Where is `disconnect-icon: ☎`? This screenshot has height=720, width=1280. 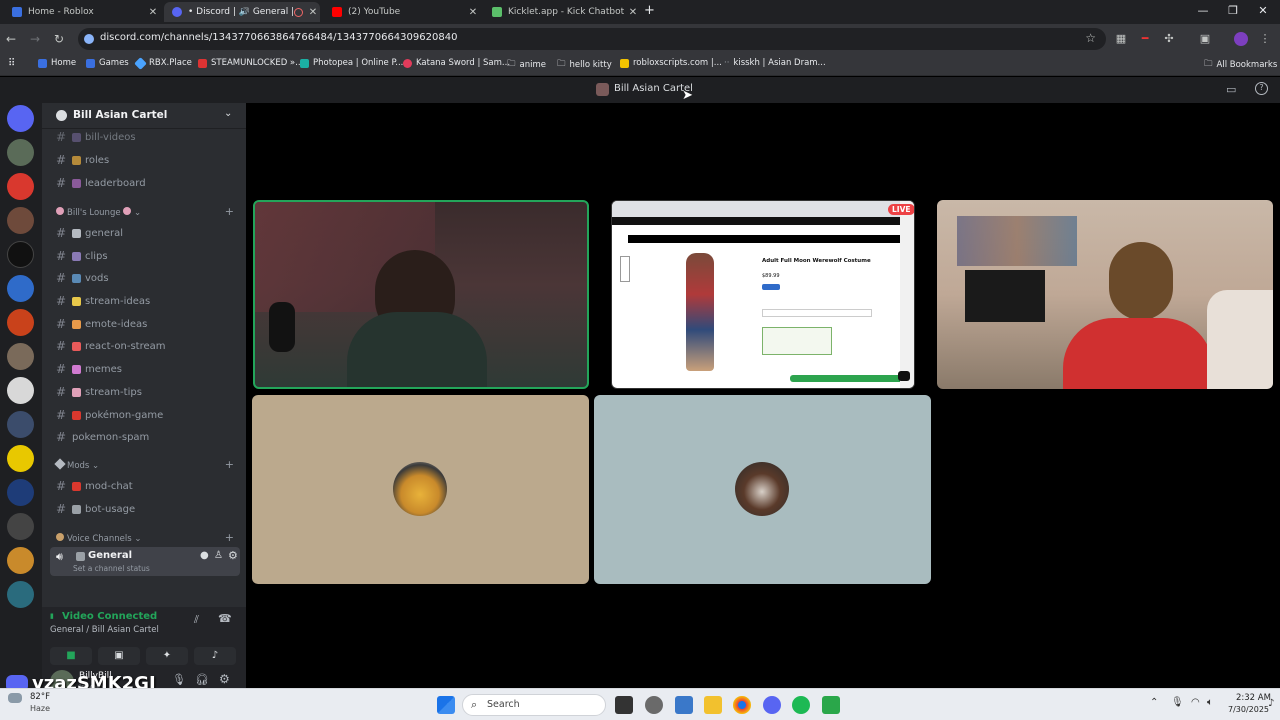 disconnect-icon: ☎ is located at coordinates (225, 618).